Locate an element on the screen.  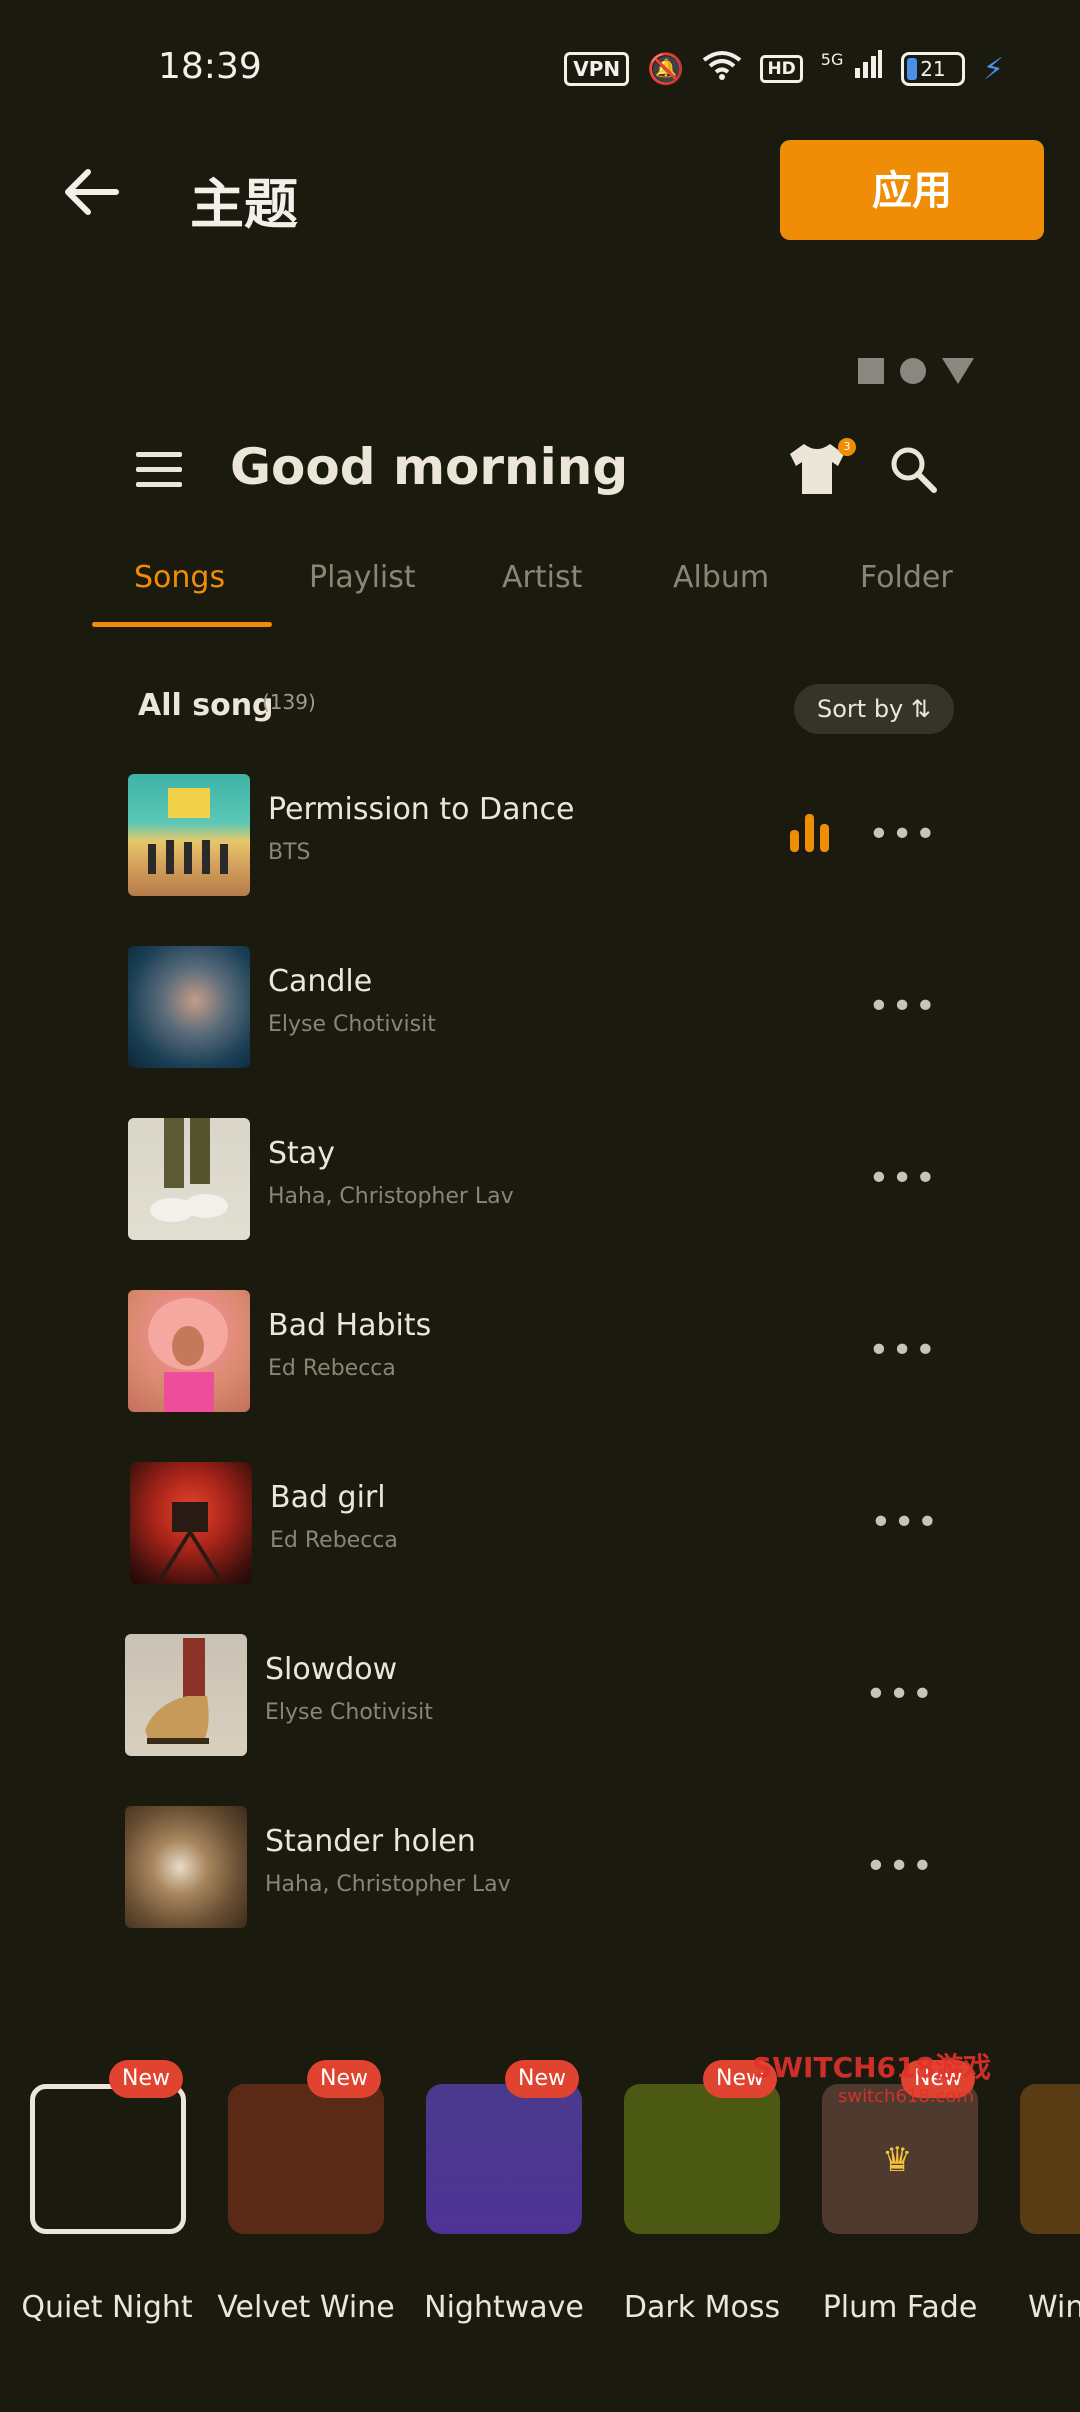
theme-swatch-nightwave is located at coordinates (504, 2159).